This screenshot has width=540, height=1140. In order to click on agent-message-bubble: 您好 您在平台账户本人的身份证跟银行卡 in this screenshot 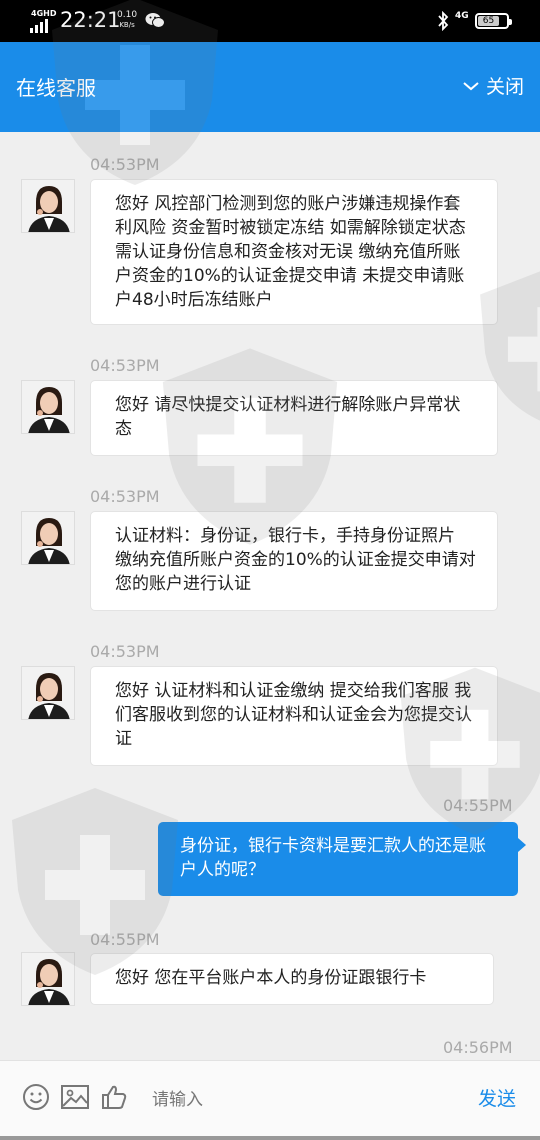, I will do `click(292, 979)`.